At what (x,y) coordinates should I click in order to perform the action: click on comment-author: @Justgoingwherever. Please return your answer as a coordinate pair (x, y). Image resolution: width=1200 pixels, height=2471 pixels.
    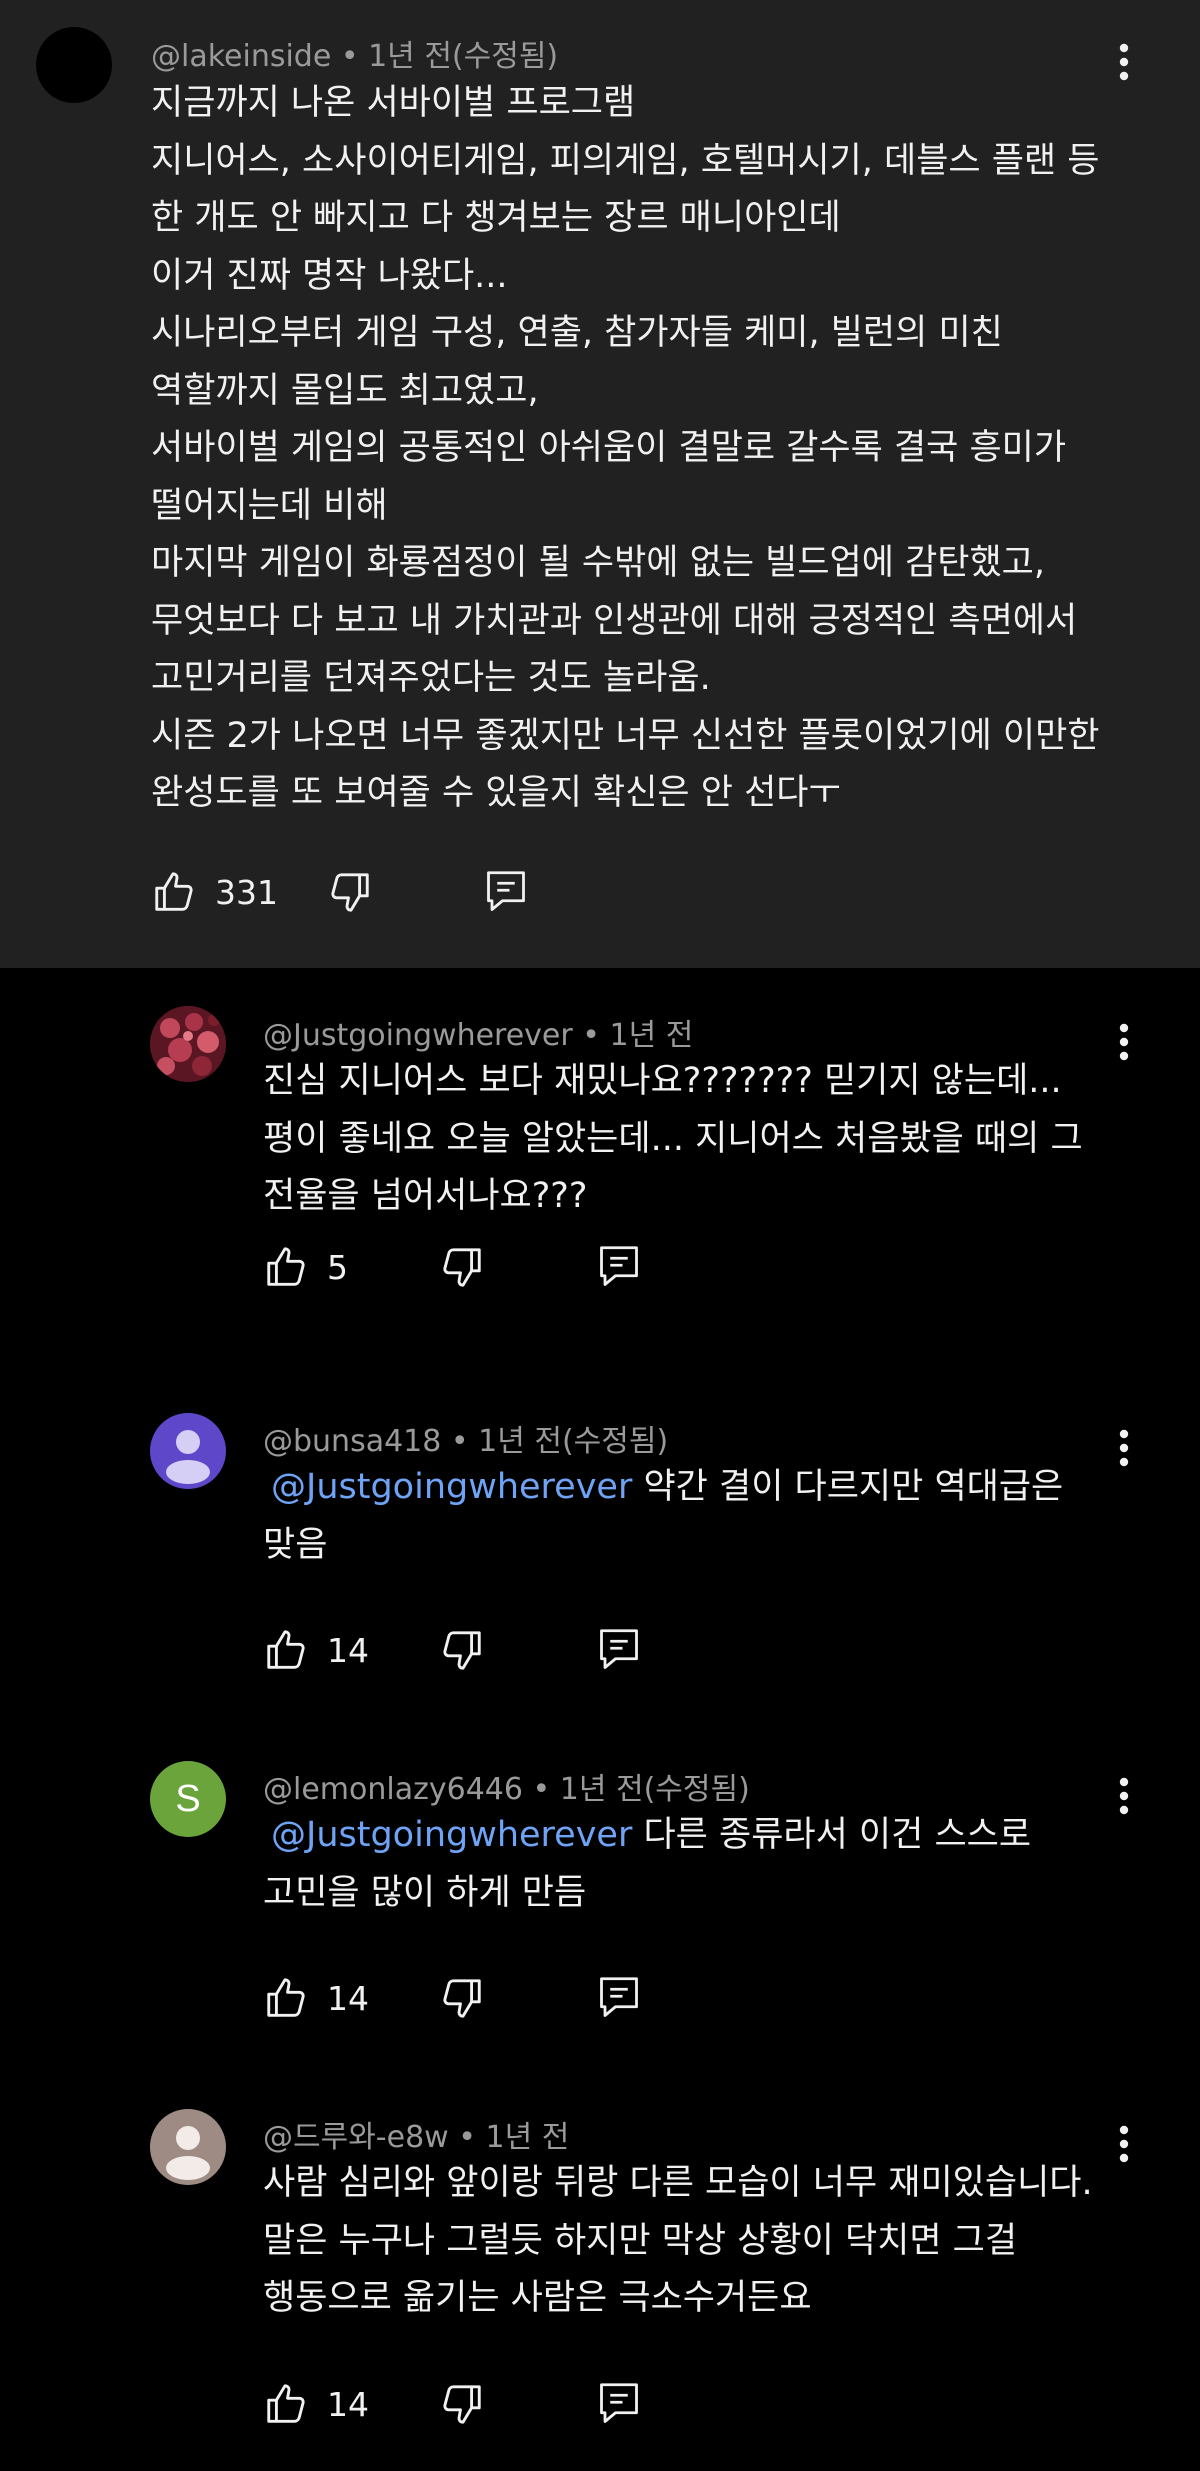
    Looking at the image, I should click on (418, 1035).